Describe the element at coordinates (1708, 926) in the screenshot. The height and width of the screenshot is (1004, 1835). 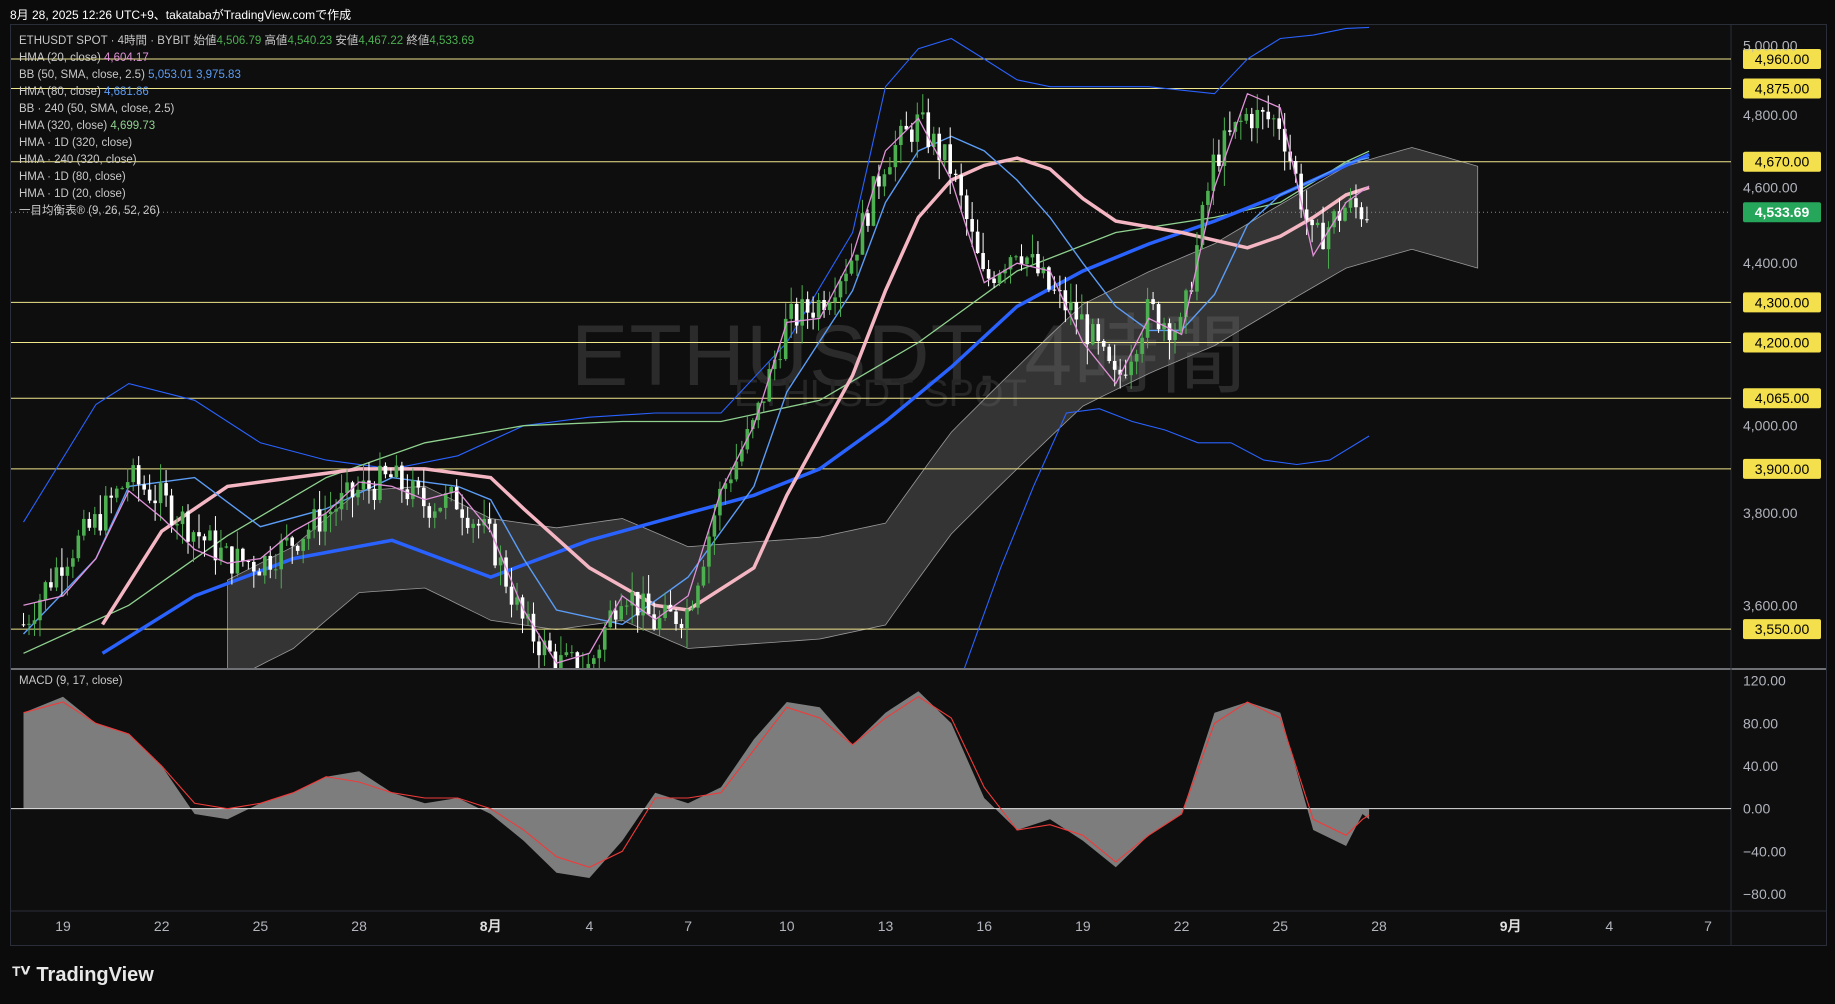
I see `time-axis-tick: 7` at that location.